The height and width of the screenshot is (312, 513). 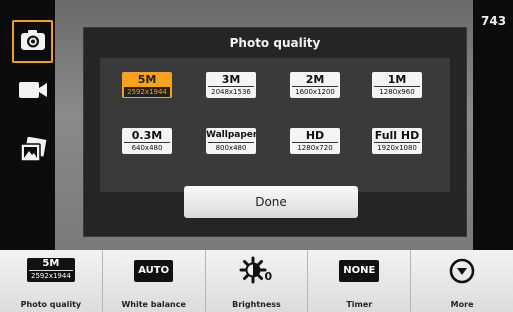 What do you see at coordinates (397, 147) in the screenshot?
I see `option-resolution: 1920x1080` at bounding box center [397, 147].